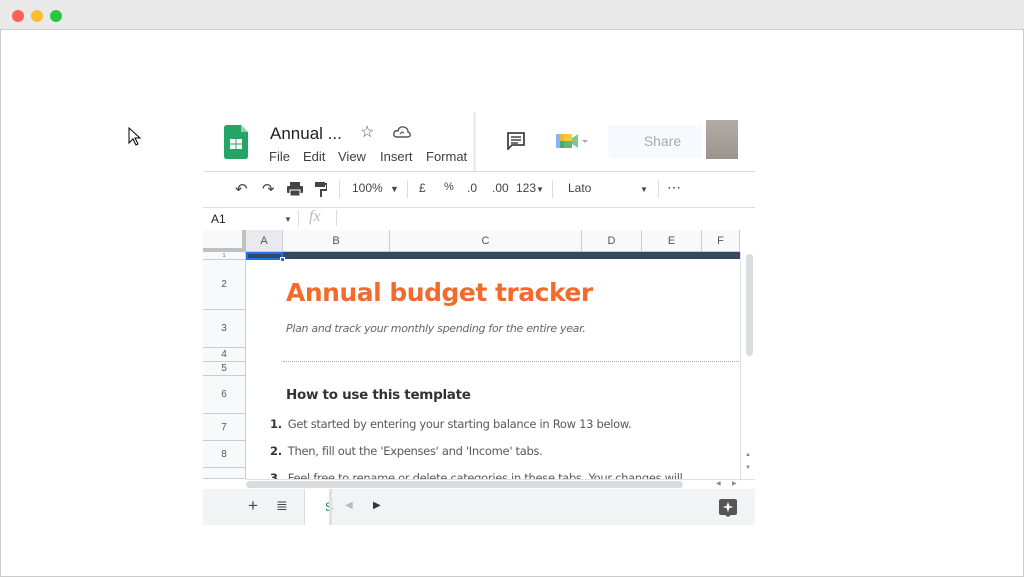 Image resolution: width=1024 pixels, height=577 pixels. I want to click on scroll-down-icon: ▼, so click(748, 468).